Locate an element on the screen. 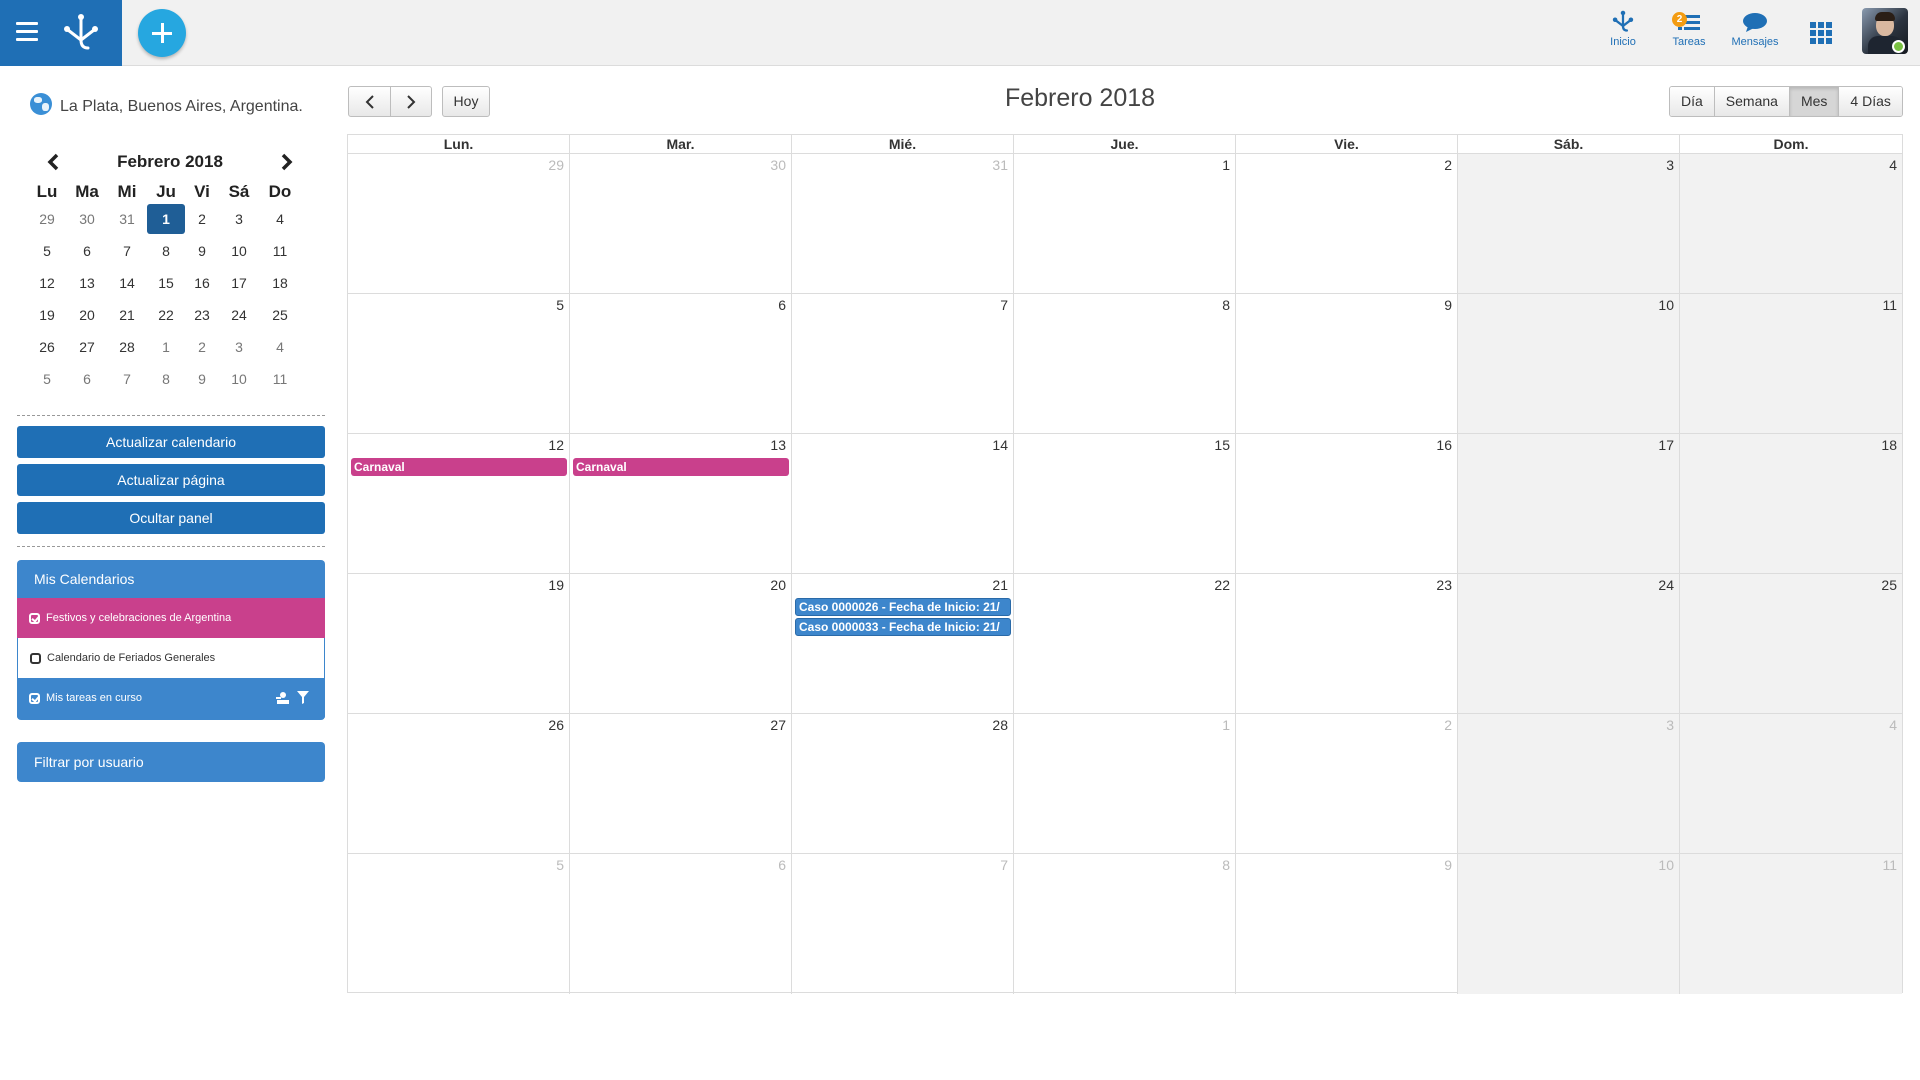 The width and height of the screenshot is (1920, 1080). mini-calendar-day: 26 is located at coordinates (47, 347).